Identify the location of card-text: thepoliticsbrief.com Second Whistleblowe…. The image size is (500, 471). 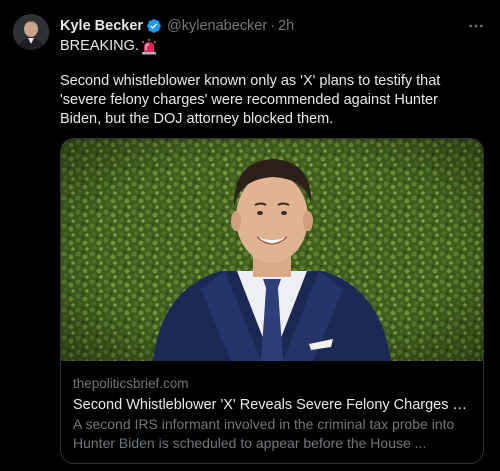
(275, 413).